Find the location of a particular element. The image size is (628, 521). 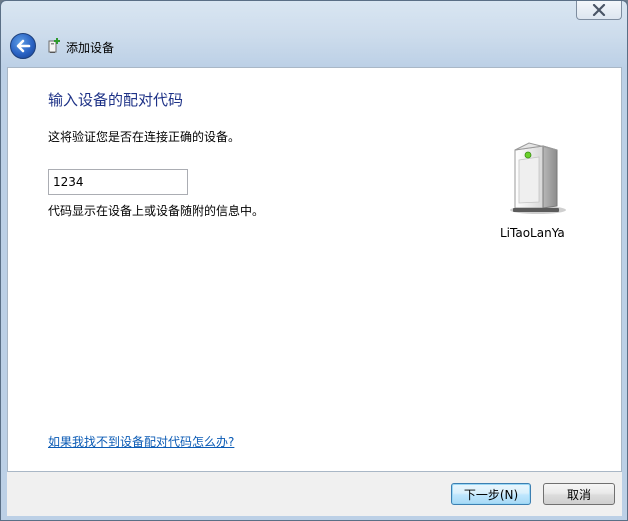

close-button is located at coordinates (599, 10).